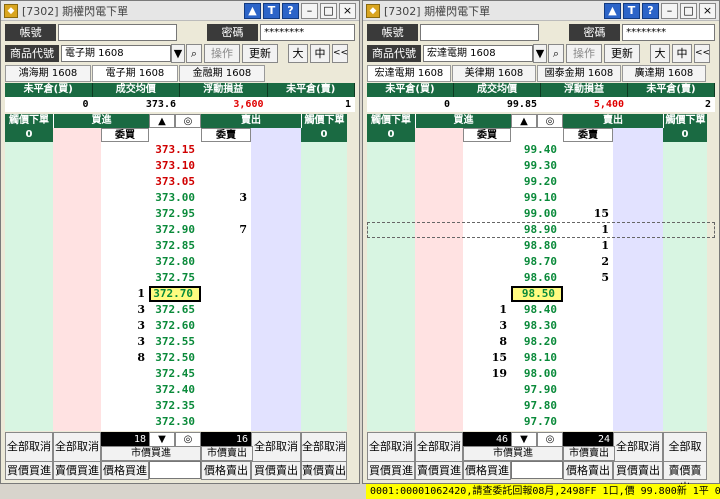  I want to click on price-cell: 98.90, so click(537, 230).